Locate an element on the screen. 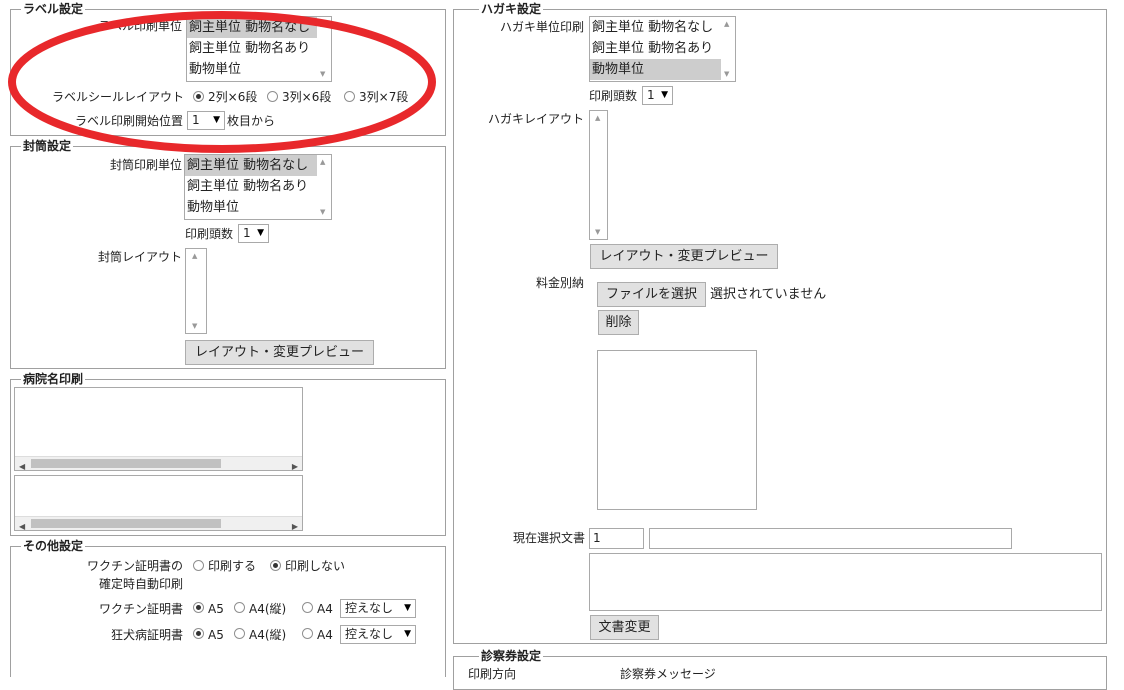 The height and width of the screenshot is (690, 1124). exam-message-label: 診察券メッセージ is located at coordinates (668, 674).